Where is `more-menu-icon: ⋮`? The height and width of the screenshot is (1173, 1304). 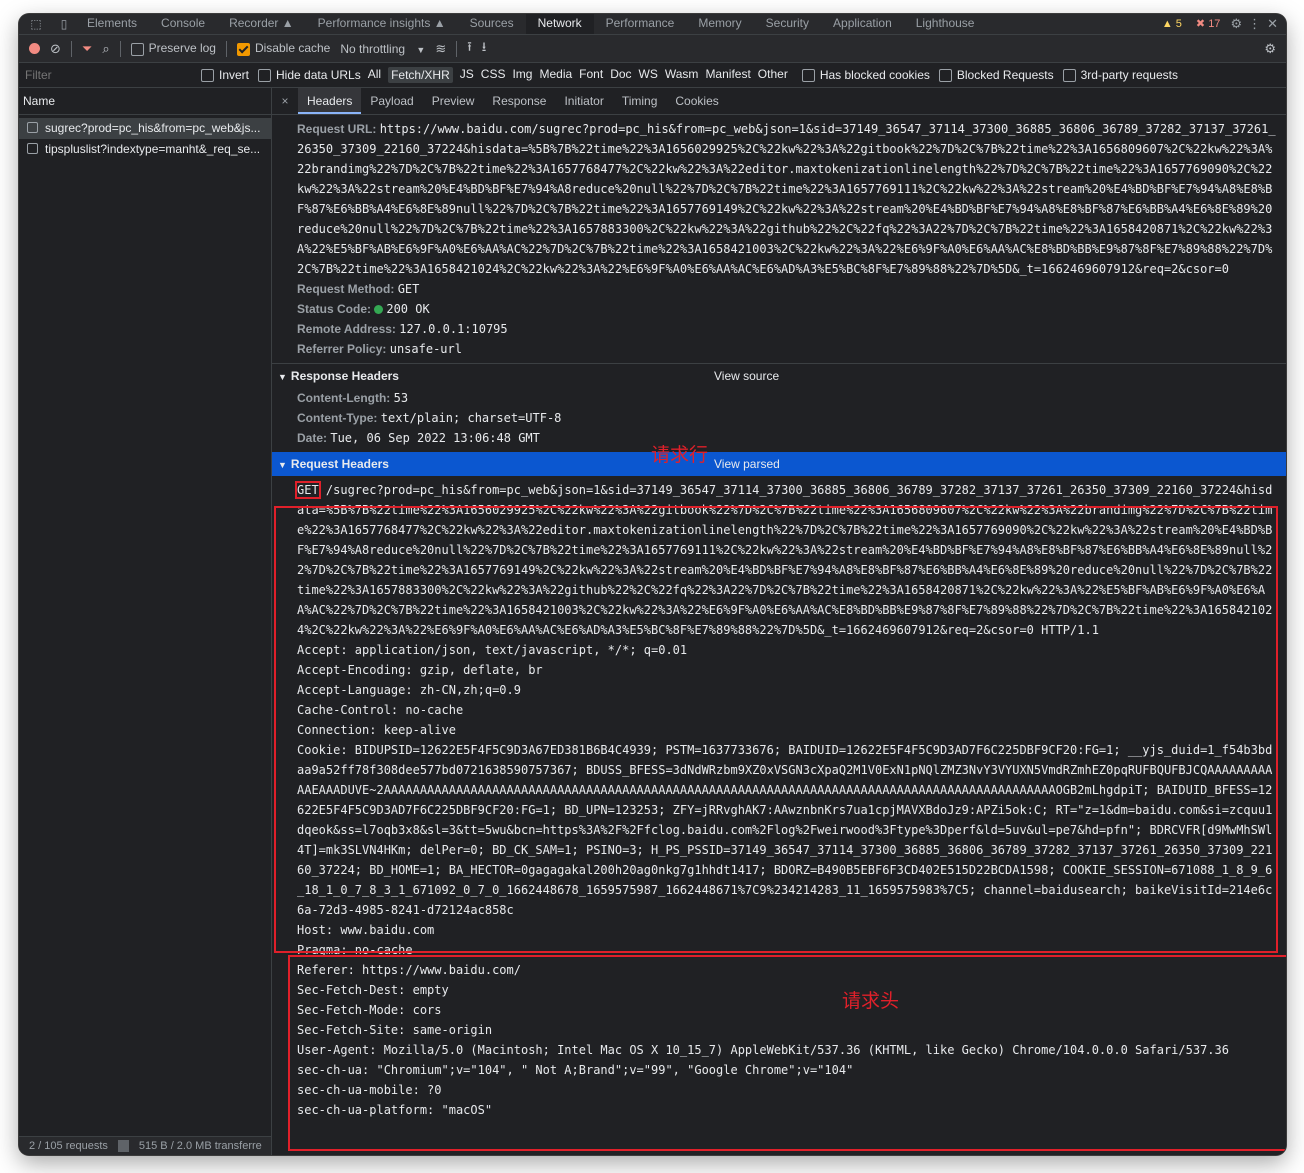
more-menu-icon: ⋮ is located at coordinates (1254, 24).